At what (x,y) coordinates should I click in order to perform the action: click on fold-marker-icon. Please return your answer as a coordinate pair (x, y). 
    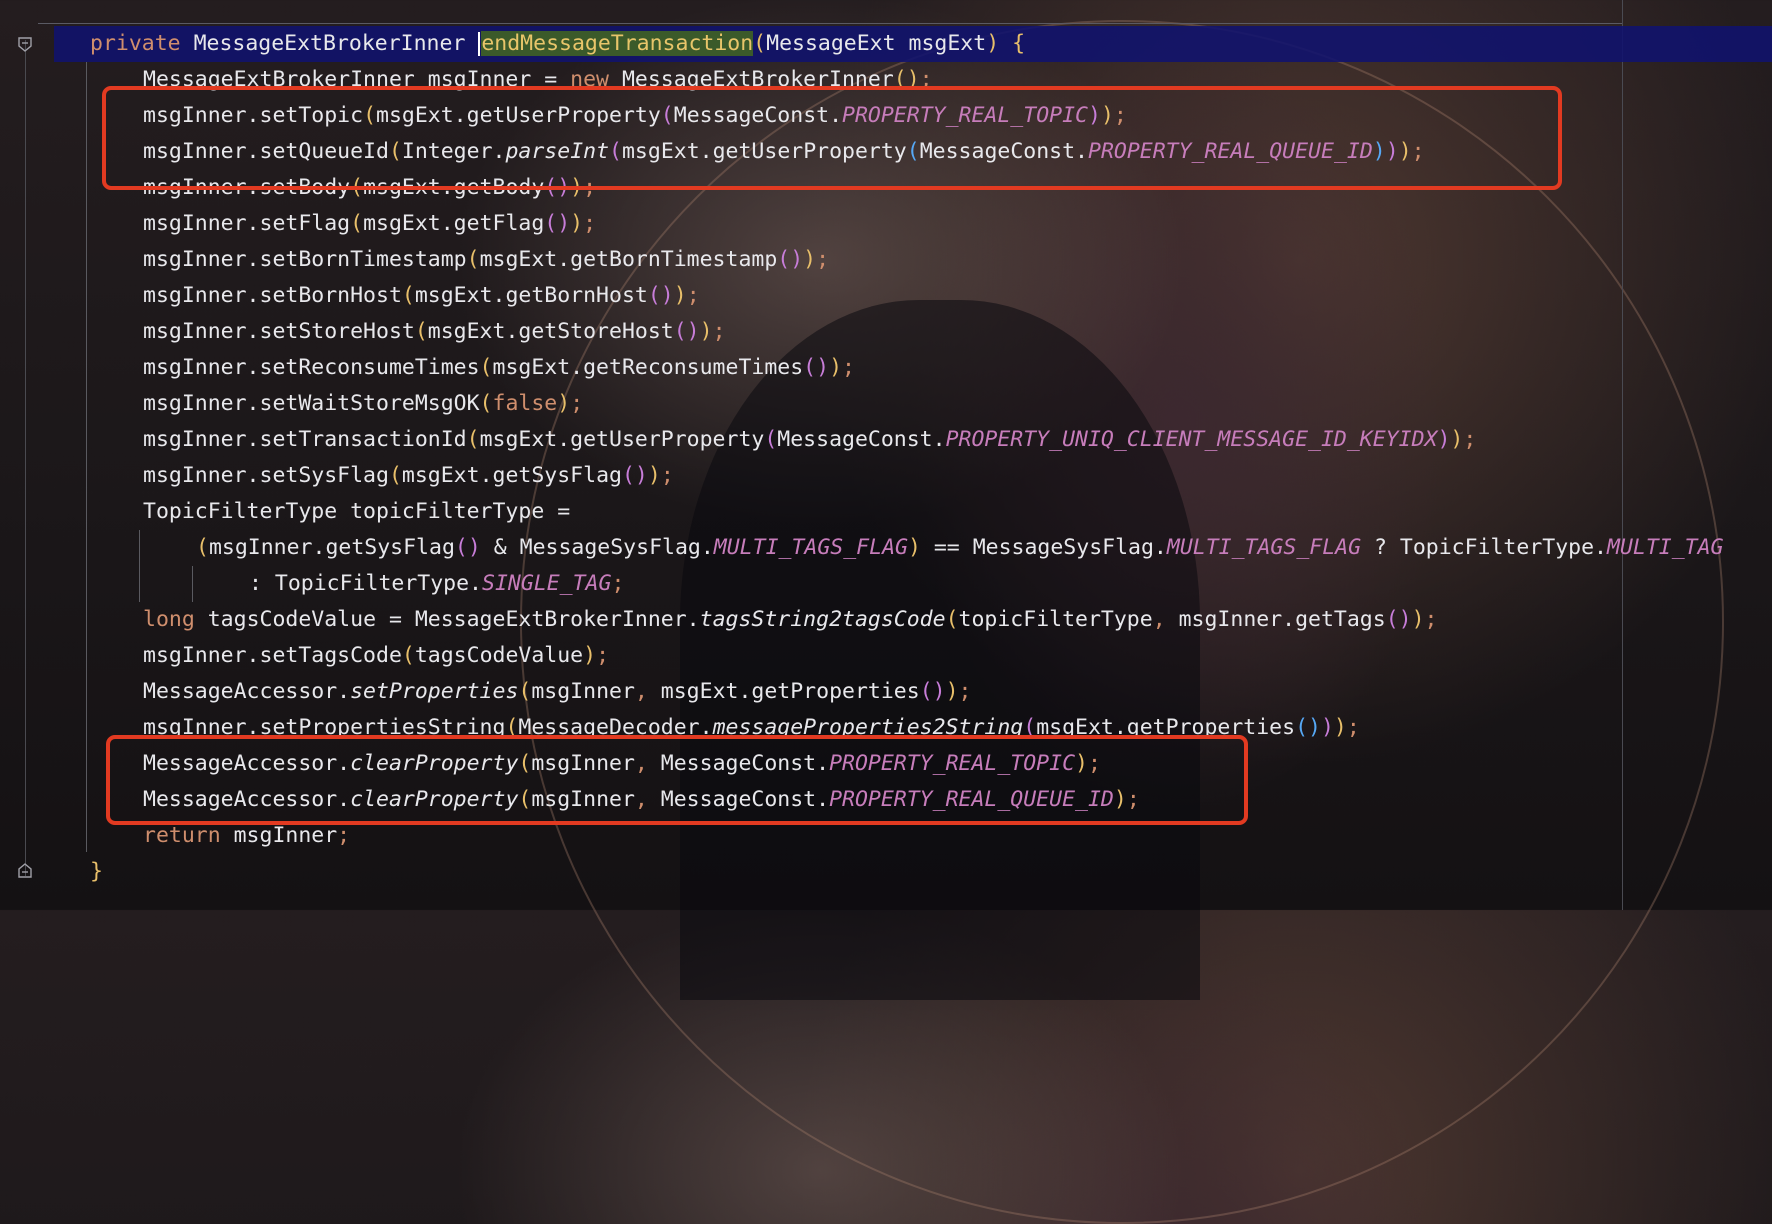
    Looking at the image, I should click on (25, 45).